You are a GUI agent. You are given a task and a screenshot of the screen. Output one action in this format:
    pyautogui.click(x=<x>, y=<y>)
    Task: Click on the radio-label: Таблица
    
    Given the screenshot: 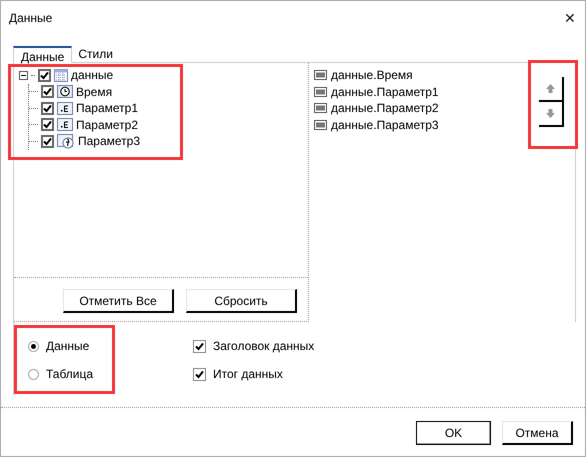 What is the action you would take?
    pyautogui.click(x=70, y=374)
    